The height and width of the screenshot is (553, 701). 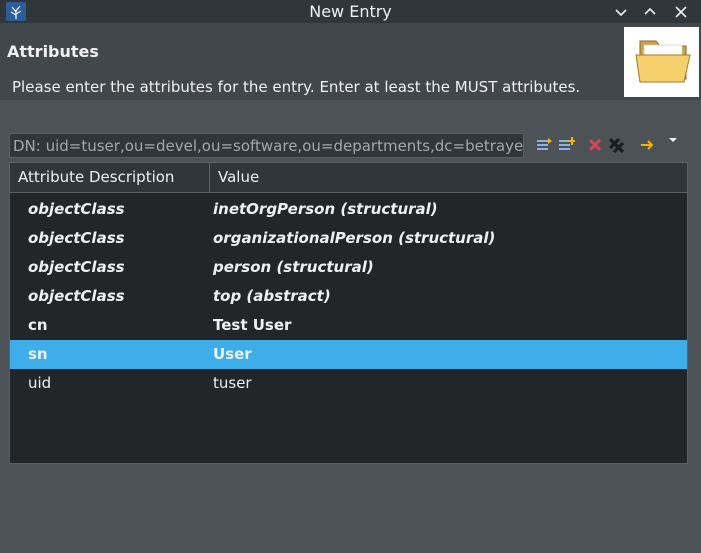 What do you see at coordinates (348, 383) in the screenshot?
I see `table-row: uid tuser` at bounding box center [348, 383].